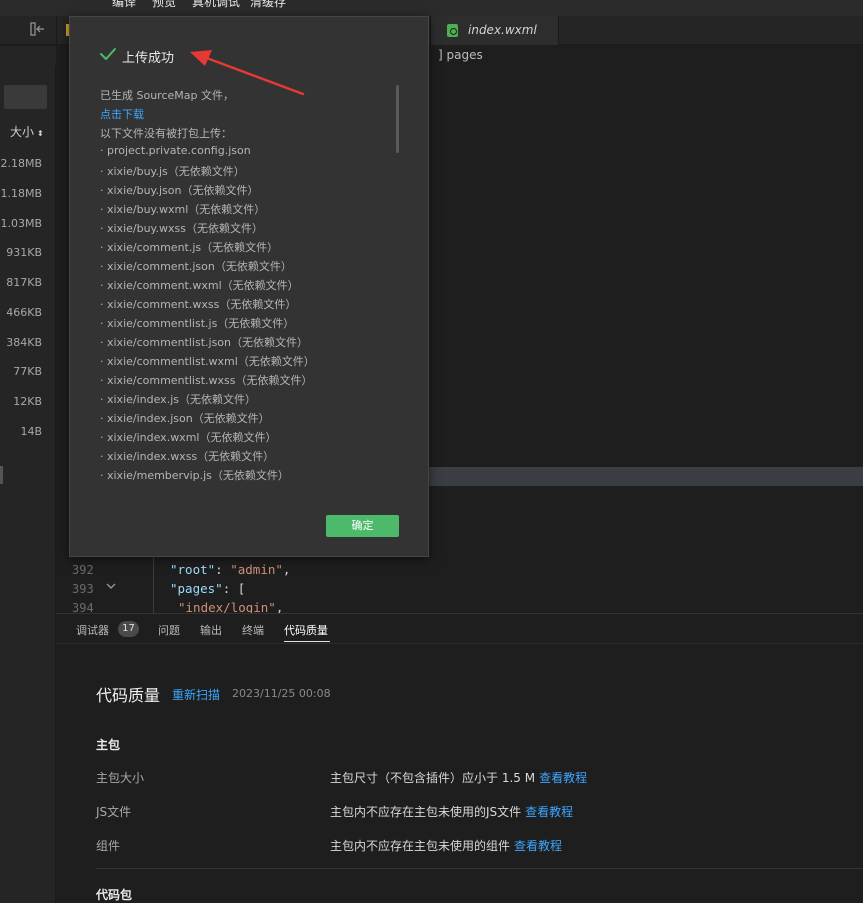 This screenshot has height=903, width=863. What do you see at coordinates (111, 587) in the screenshot?
I see `fold-chevron-icon` at bounding box center [111, 587].